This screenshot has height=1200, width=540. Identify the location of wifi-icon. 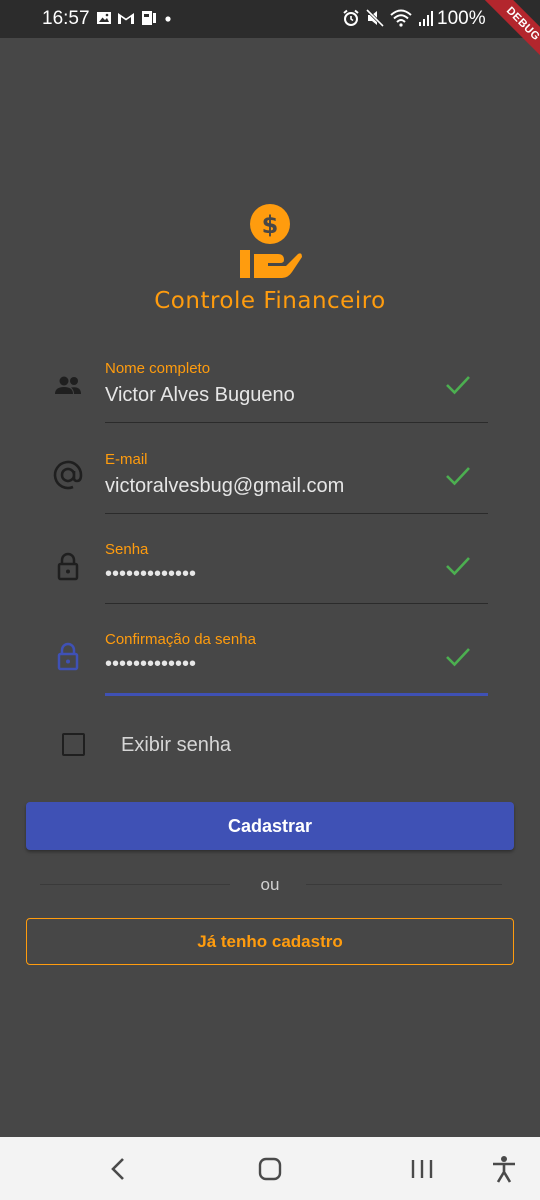
(401, 18).